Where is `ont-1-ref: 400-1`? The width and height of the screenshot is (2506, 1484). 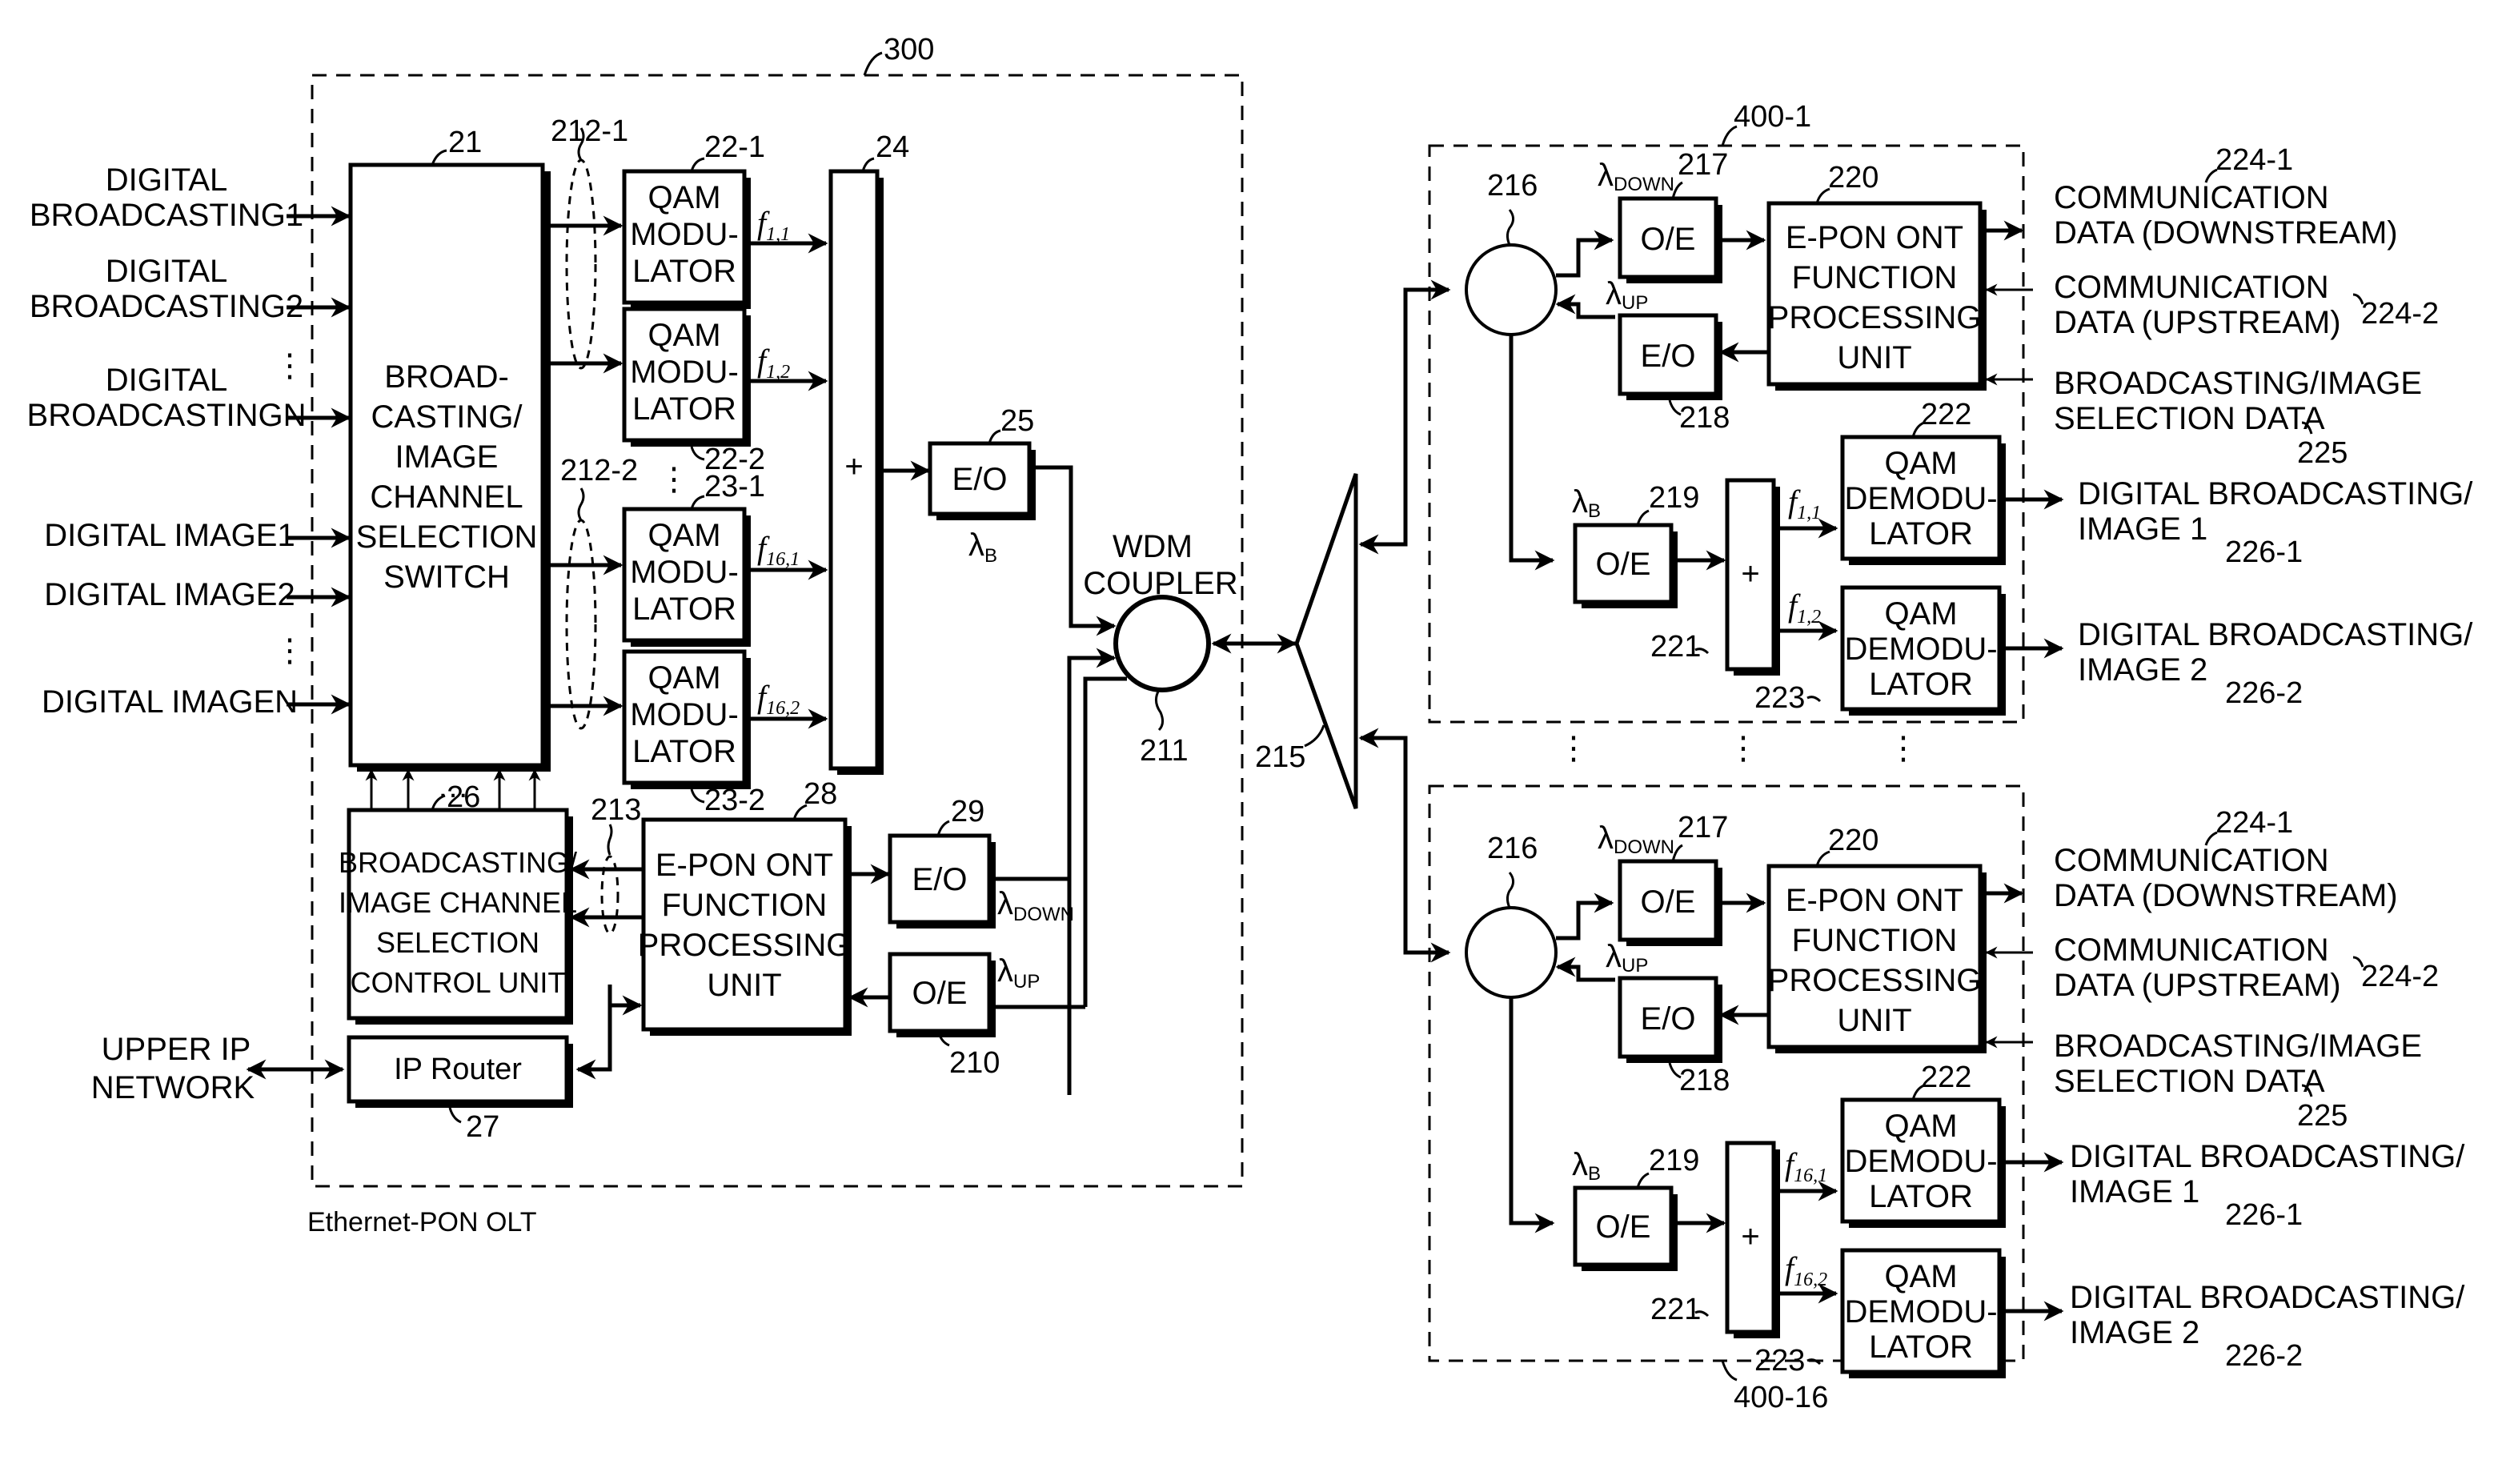 ont-1-ref: 400-1 is located at coordinates (1772, 117).